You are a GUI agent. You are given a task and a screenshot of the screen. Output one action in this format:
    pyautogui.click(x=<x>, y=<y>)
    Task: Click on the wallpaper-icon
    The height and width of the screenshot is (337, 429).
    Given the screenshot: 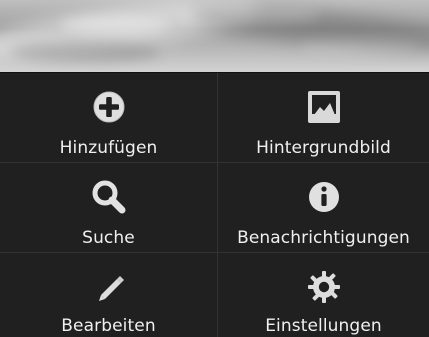 What is the action you would take?
    pyautogui.click(x=324, y=107)
    